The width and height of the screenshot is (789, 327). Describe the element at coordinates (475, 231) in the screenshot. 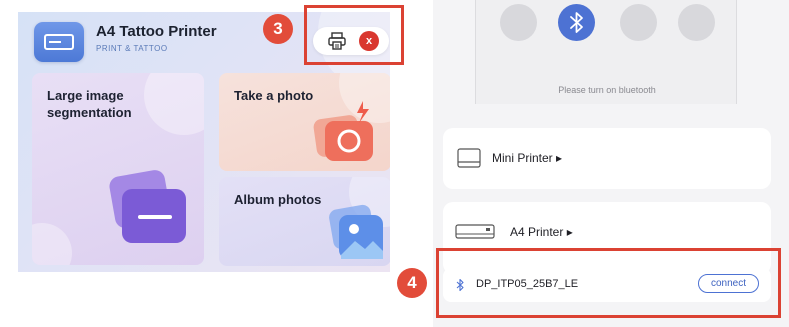

I see `a4-printer-icon` at that location.